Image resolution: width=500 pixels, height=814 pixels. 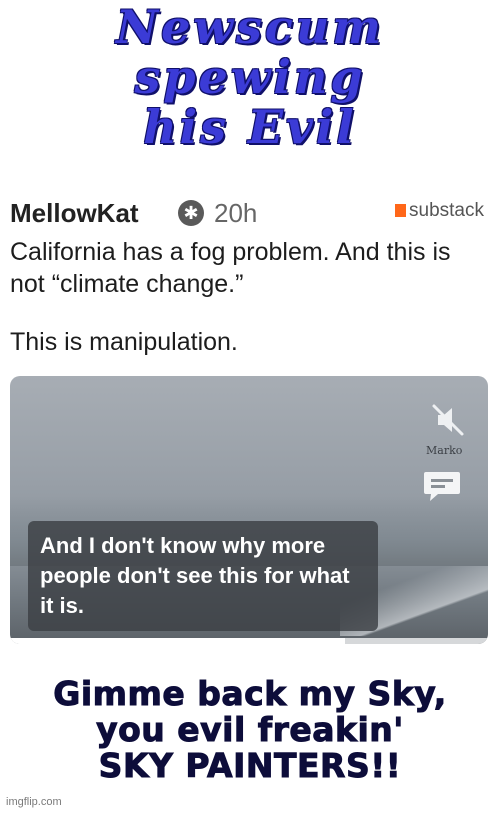 I want to click on post-text-2: This is manipulation., so click(x=124, y=342).